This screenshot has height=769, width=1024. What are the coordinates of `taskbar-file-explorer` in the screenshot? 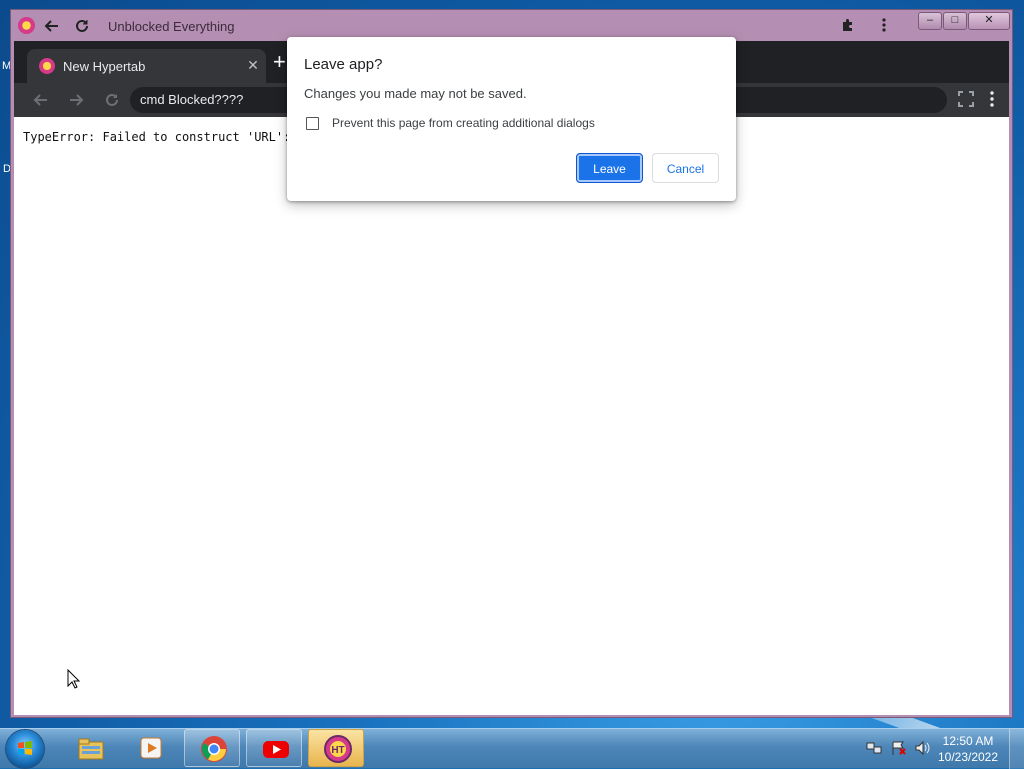 It's located at (90, 748).